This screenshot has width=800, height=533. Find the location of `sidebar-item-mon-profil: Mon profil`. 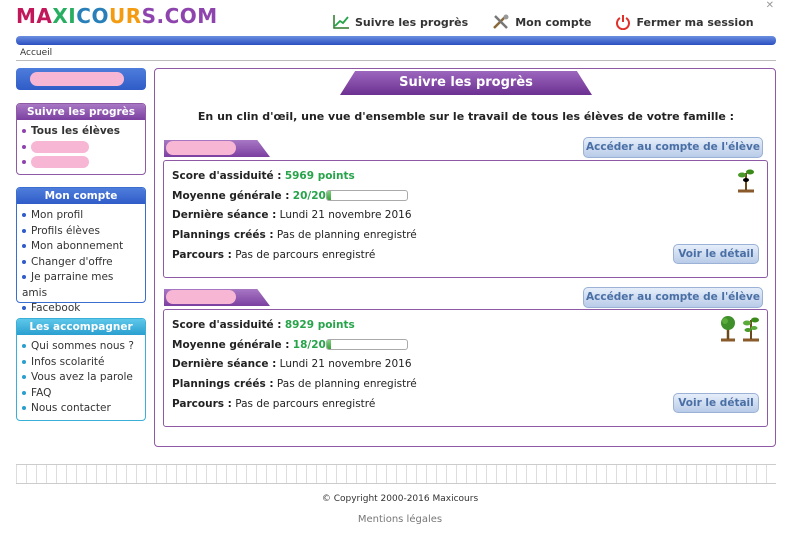

sidebar-item-mon-profil: Mon profil is located at coordinates (81, 216).